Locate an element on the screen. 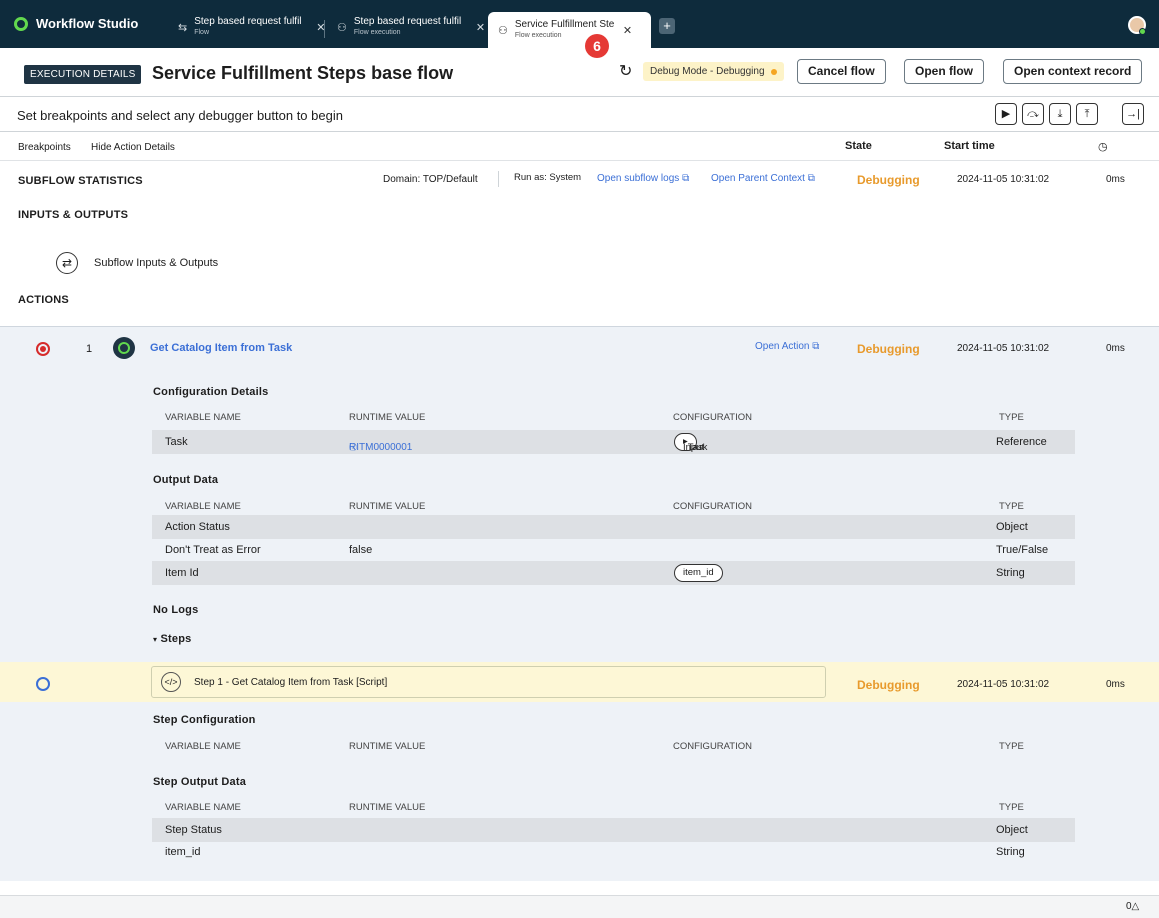 The image size is (1159, 918). action-name-link: Get Catalog Item from Task is located at coordinates (221, 348).